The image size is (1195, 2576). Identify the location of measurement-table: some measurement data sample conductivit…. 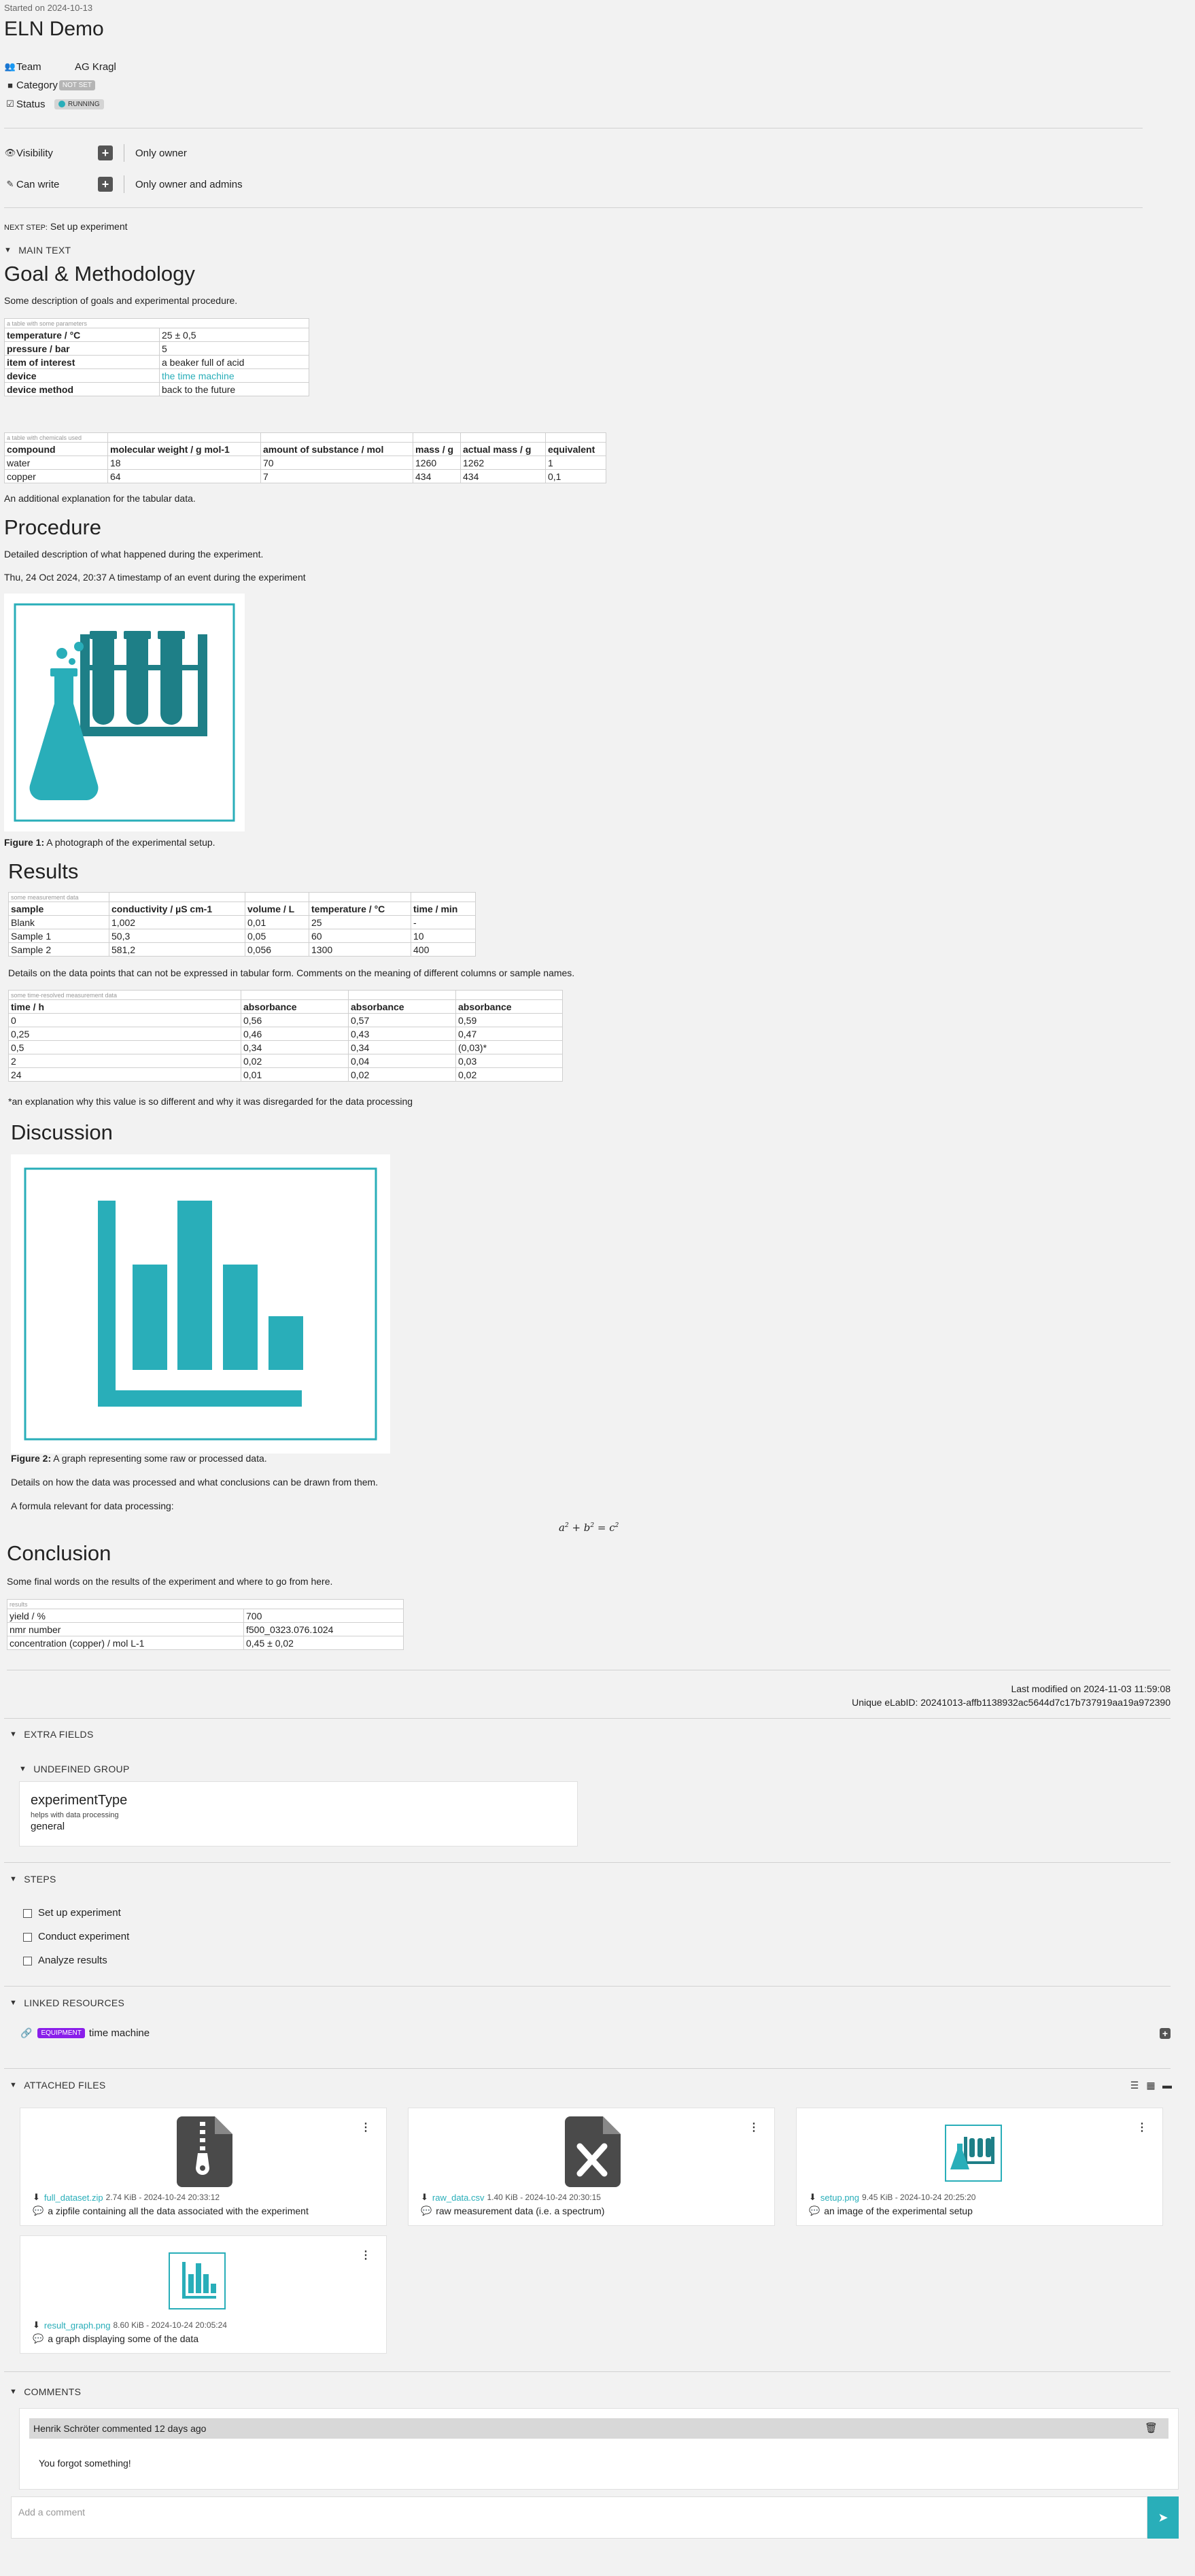
(242, 924).